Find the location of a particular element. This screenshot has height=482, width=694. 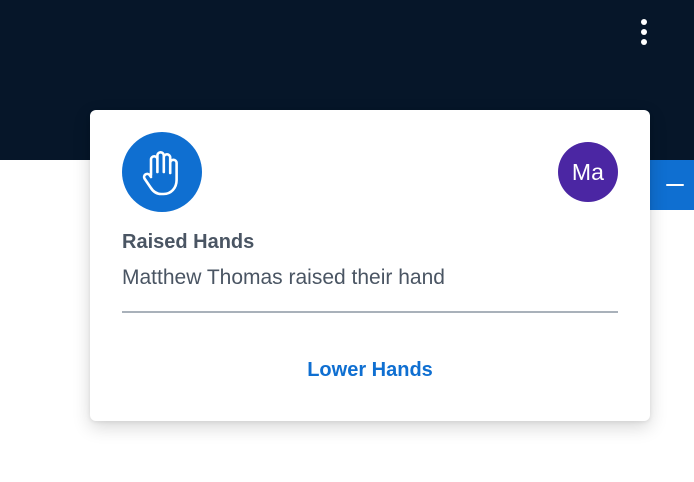

notification-title: Raised Hands is located at coordinates (188, 242).